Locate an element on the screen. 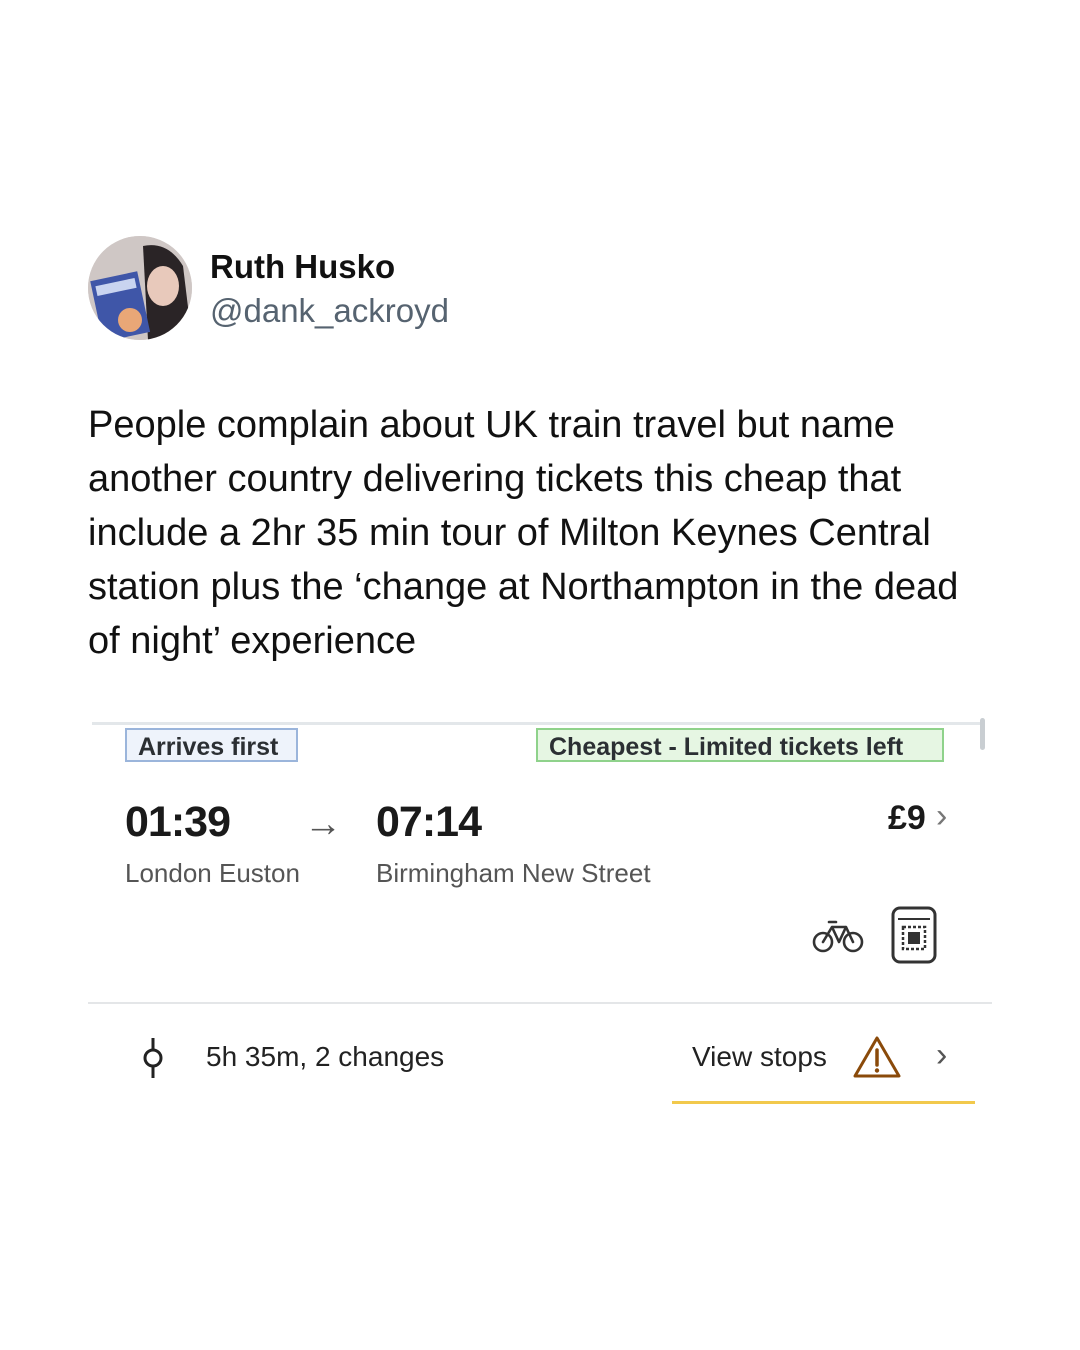 Image resolution: width=1080 pixels, height=1350 pixels. arrival-station: Birmingham New Street is located at coordinates (513, 873).